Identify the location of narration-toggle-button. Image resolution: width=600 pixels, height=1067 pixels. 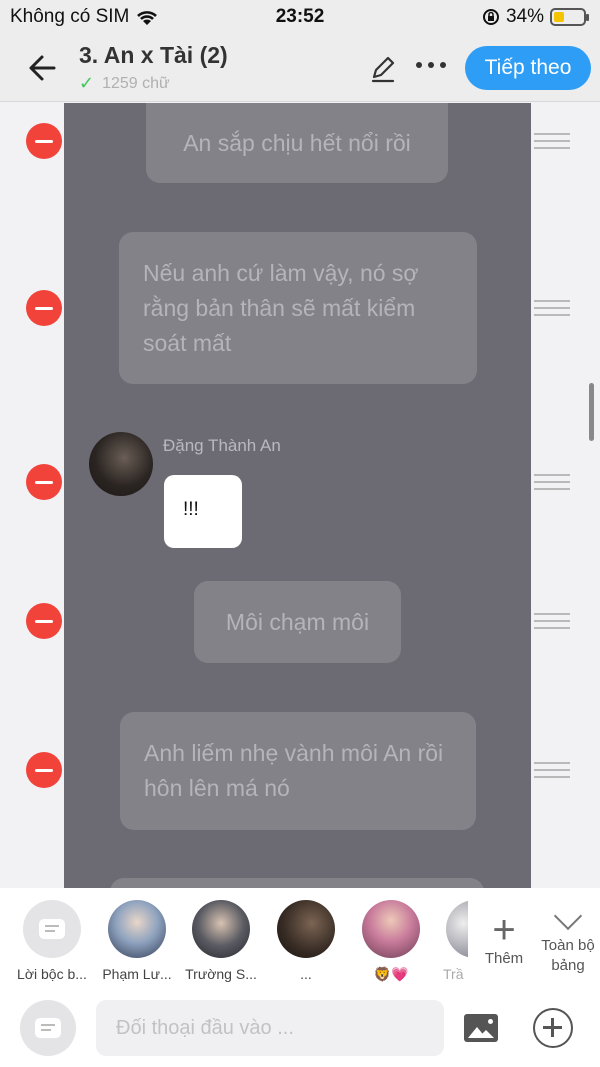
(48, 1028).